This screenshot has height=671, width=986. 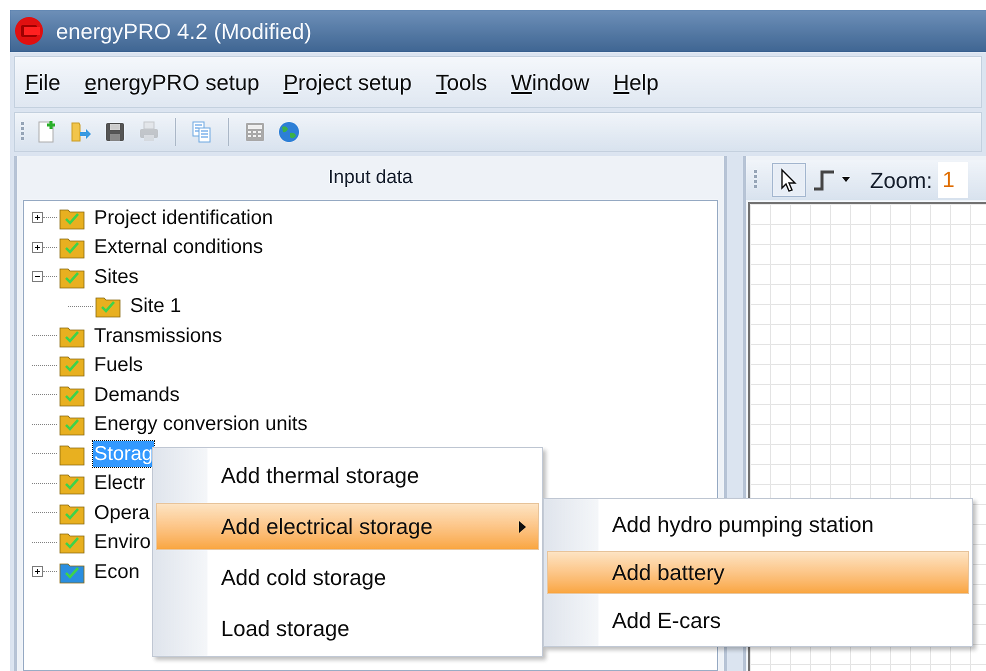 What do you see at coordinates (122, 542) in the screenshot?
I see `tree-item: Enviro` at bounding box center [122, 542].